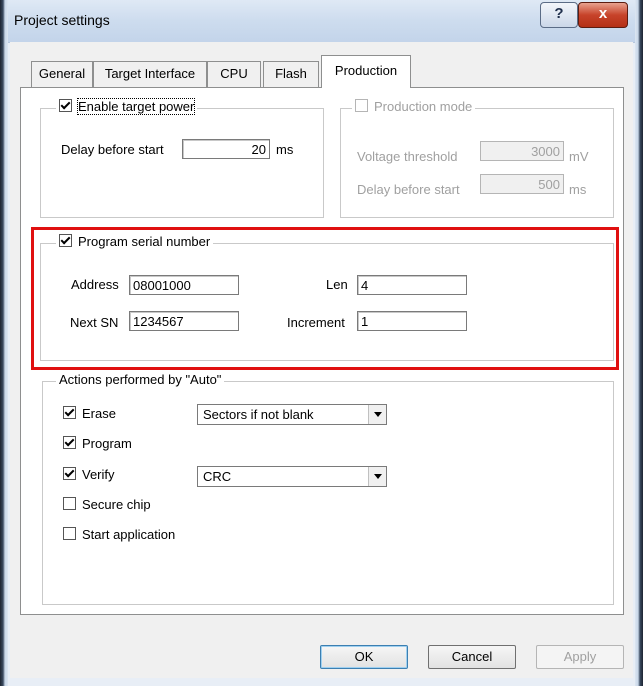 The height and width of the screenshot is (686, 643). I want to click on window-border-left, so click(4, 343).